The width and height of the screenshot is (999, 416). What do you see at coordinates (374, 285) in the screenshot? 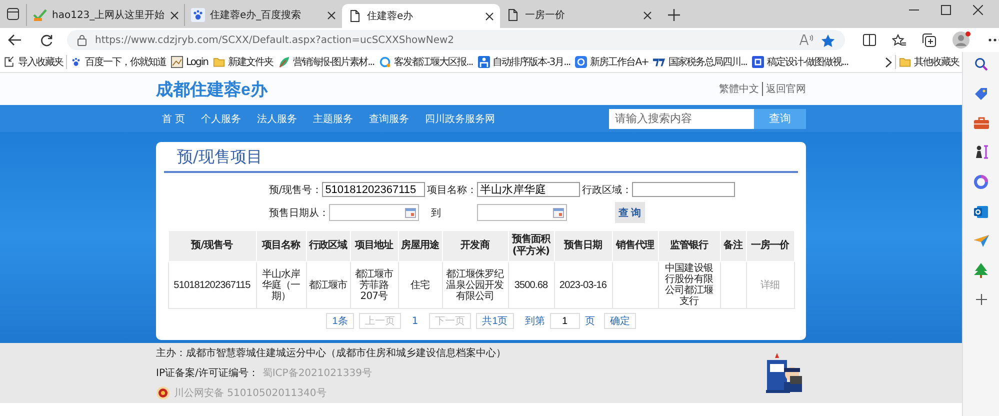
I see `table-cell: 都江堰市芳菲路207号` at bounding box center [374, 285].